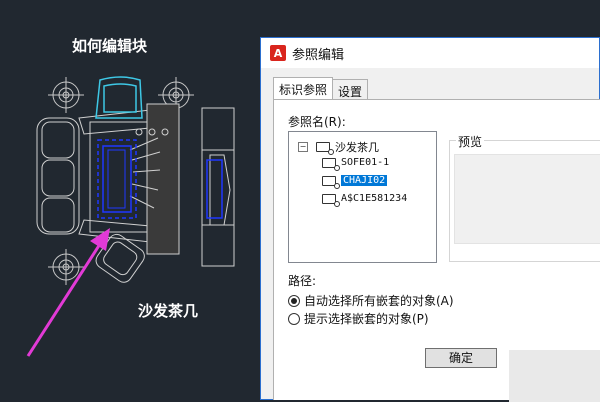 Image resolution: width=600 pixels, height=402 pixels. Describe the element at coordinates (317, 122) in the screenshot. I see `reference-name-label: 参照名(R):` at that location.